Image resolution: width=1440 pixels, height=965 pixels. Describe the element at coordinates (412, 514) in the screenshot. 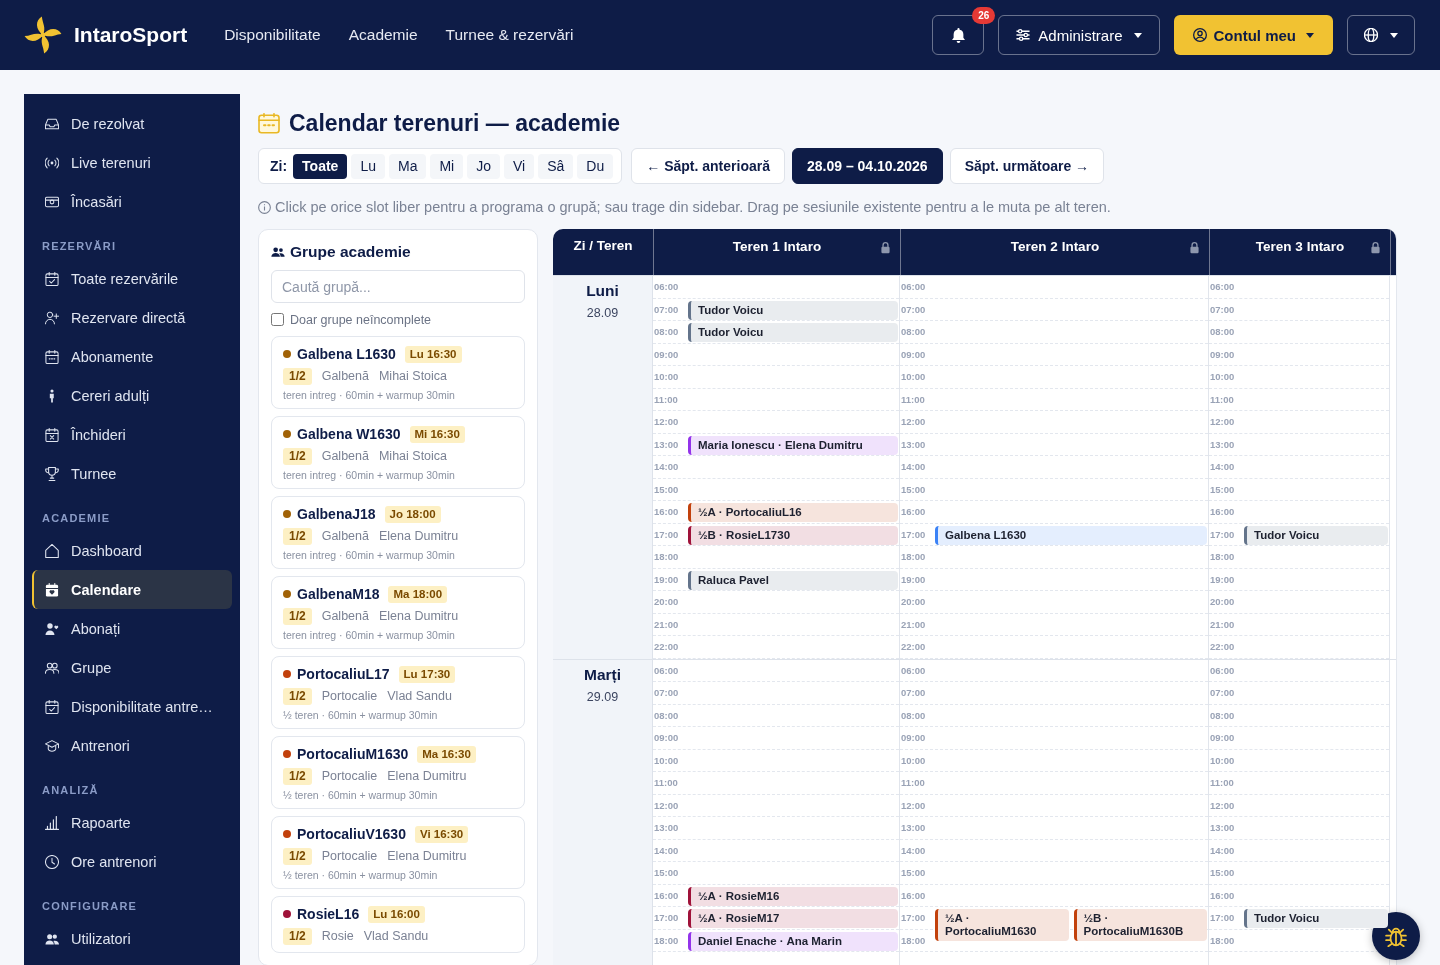

I see `schedule-tag: Jo 18:00` at that location.